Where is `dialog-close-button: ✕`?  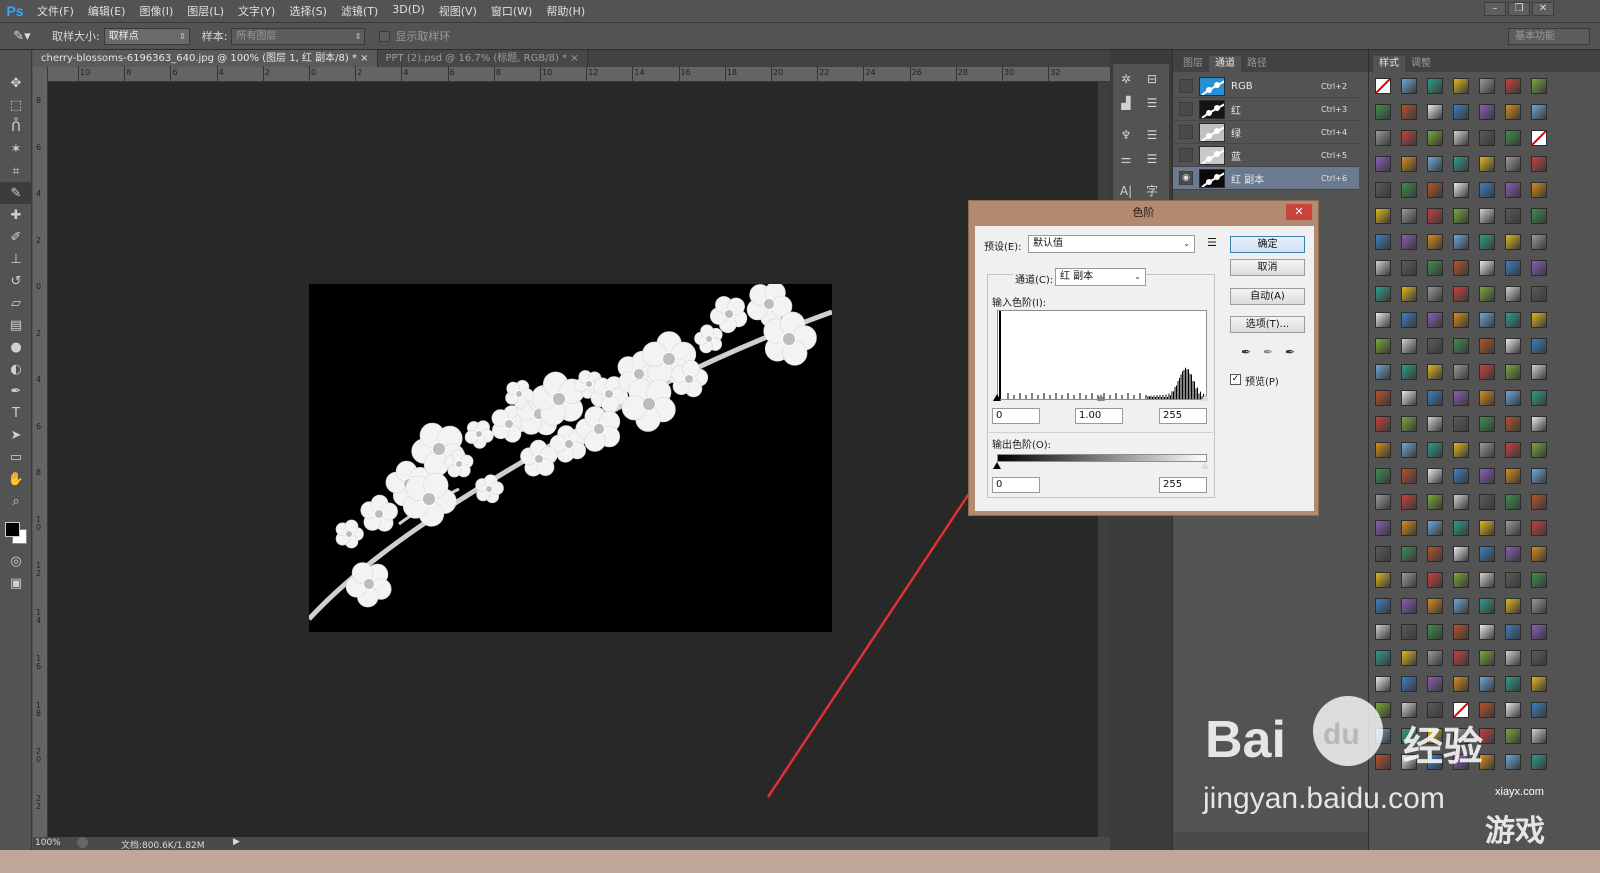
dialog-close-button: ✕ is located at coordinates (1299, 212).